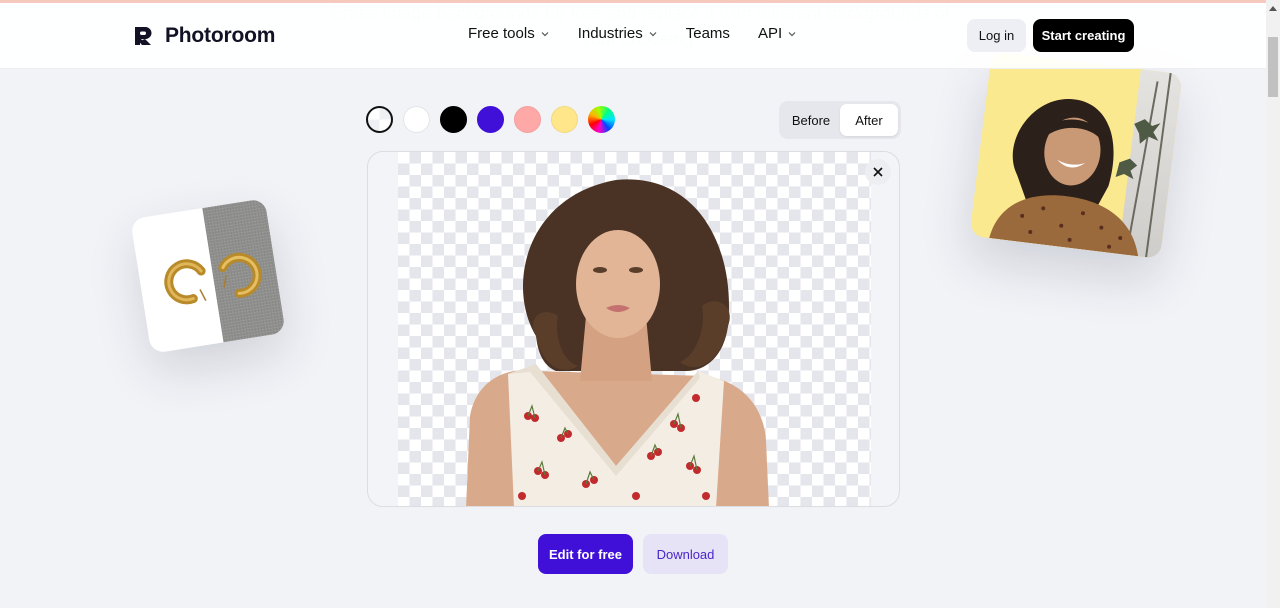 This screenshot has height=608, width=1280. What do you see at coordinates (685, 554) in the screenshot?
I see `download-button: Download` at bounding box center [685, 554].